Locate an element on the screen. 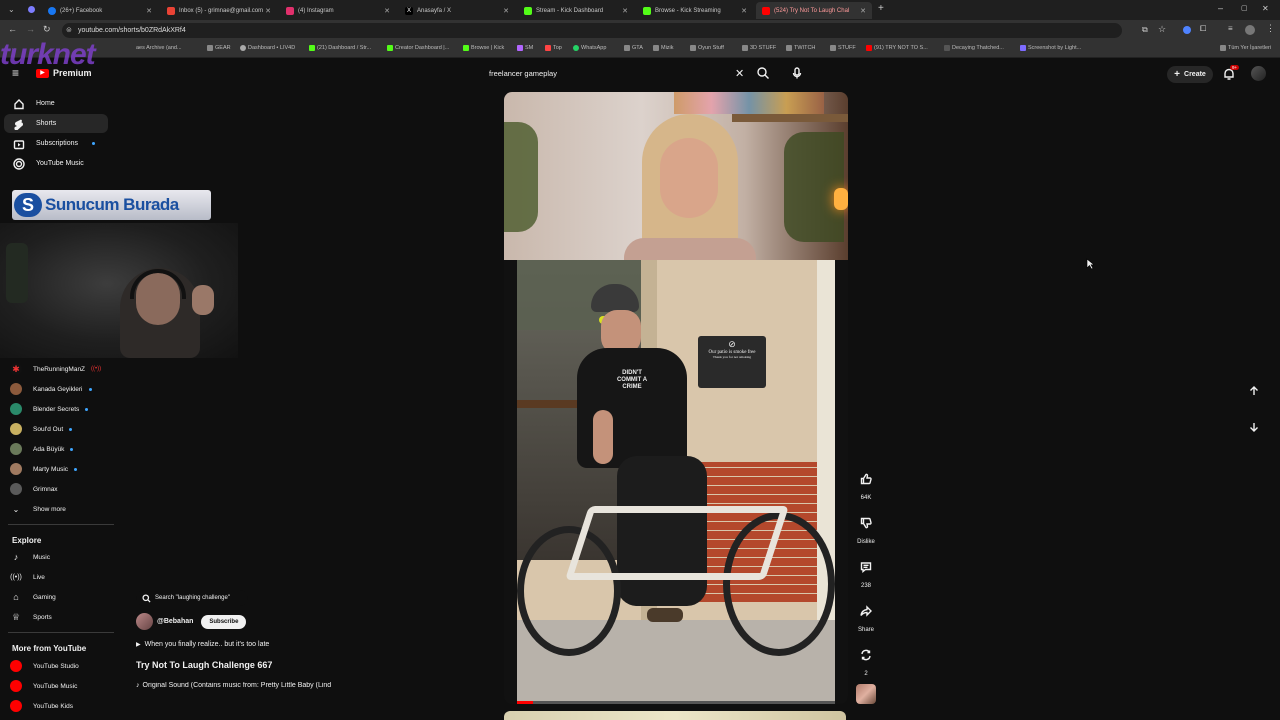  channel-row: @Bebahan Subscribe is located at coordinates (191, 621).